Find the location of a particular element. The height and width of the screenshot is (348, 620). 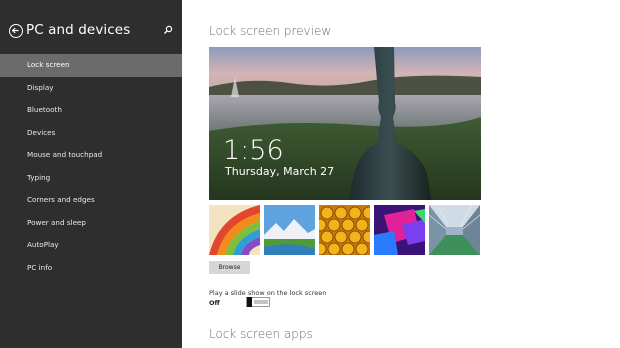

thumbnail-colorful-stripes is located at coordinates (234, 230).